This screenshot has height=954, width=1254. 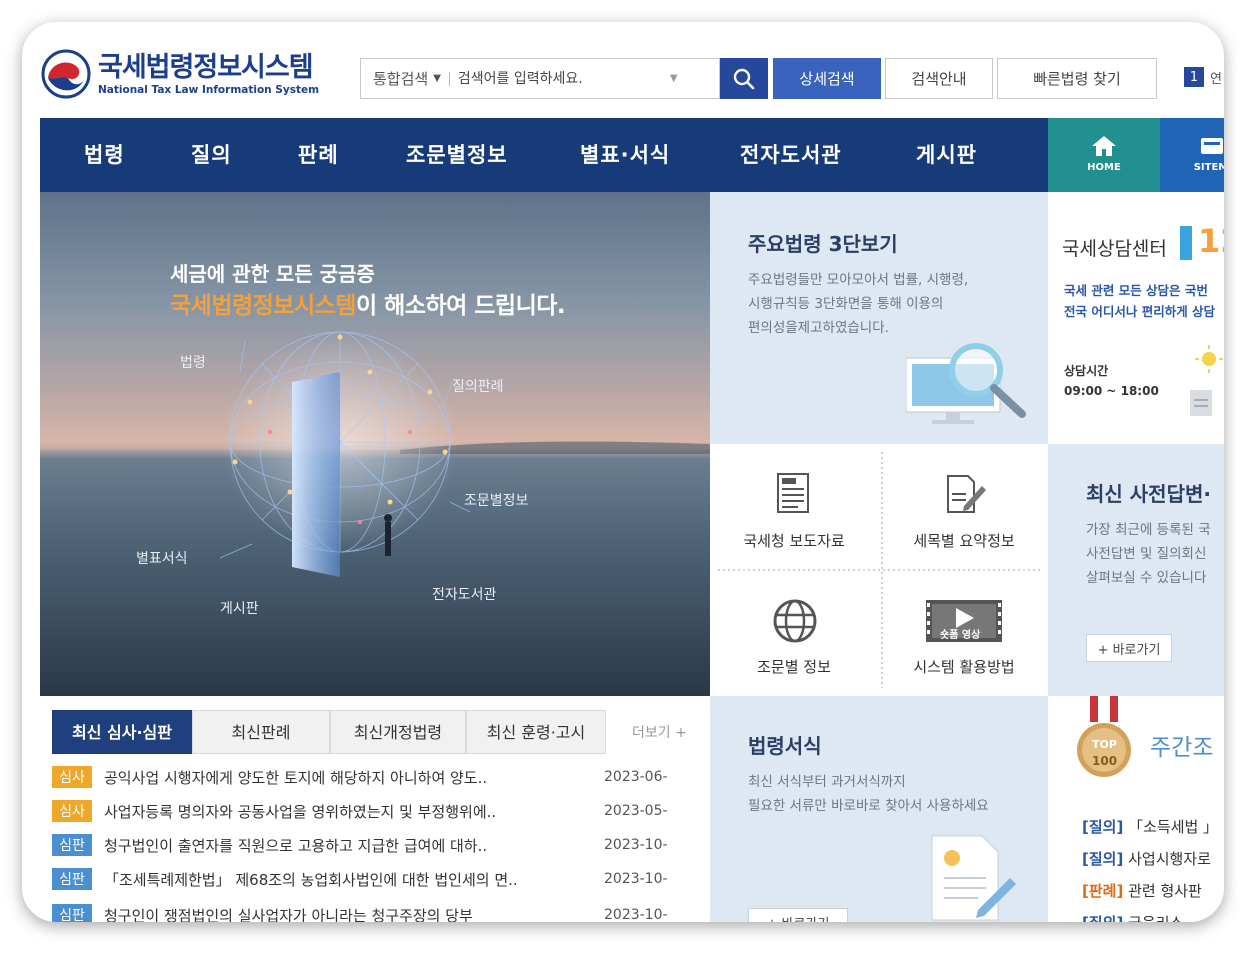 What do you see at coordinates (674, 78) in the screenshot?
I see `chevron-down-icon: ▼` at bounding box center [674, 78].